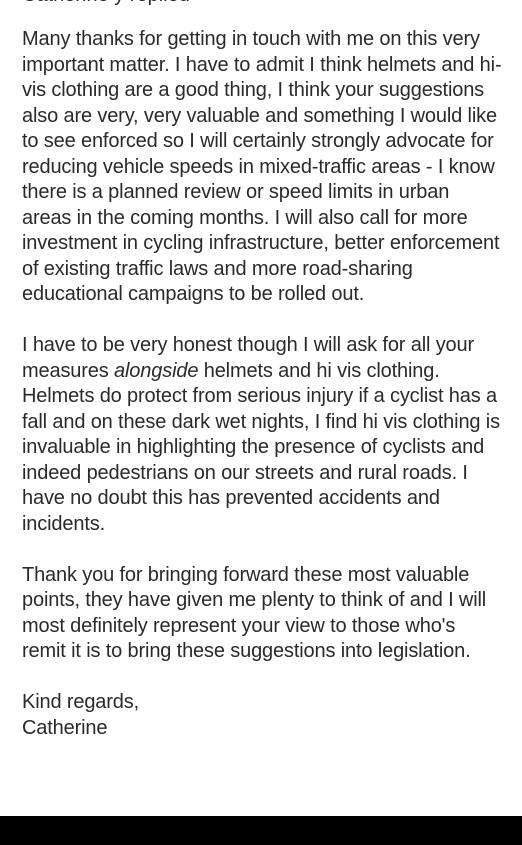  What do you see at coordinates (65, 727) in the screenshot?
I see `signature: Catherine` at bounding box center [65, 727].